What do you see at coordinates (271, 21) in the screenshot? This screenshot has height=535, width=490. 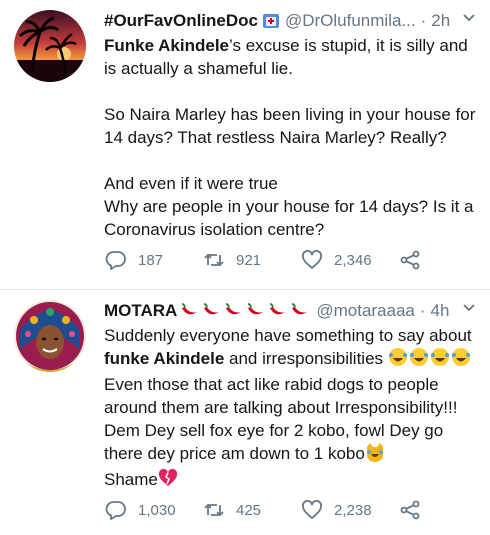 I see `hospital-emoji-icon` at bounding box center [271, 21].